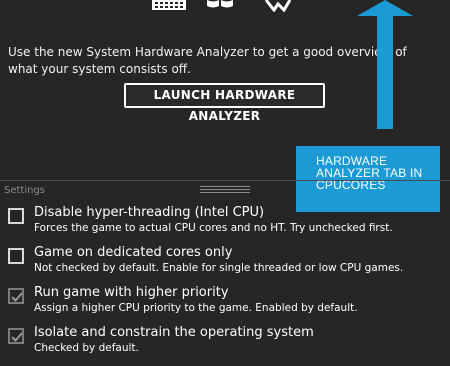 The width and height of the screenshot is (450, 366). Describe the element at coordinates (224, 103) in the screenshot. I see `launch-hardware-analyzer-button: LAUNCH HARDWARE ANALYZER` at that location.